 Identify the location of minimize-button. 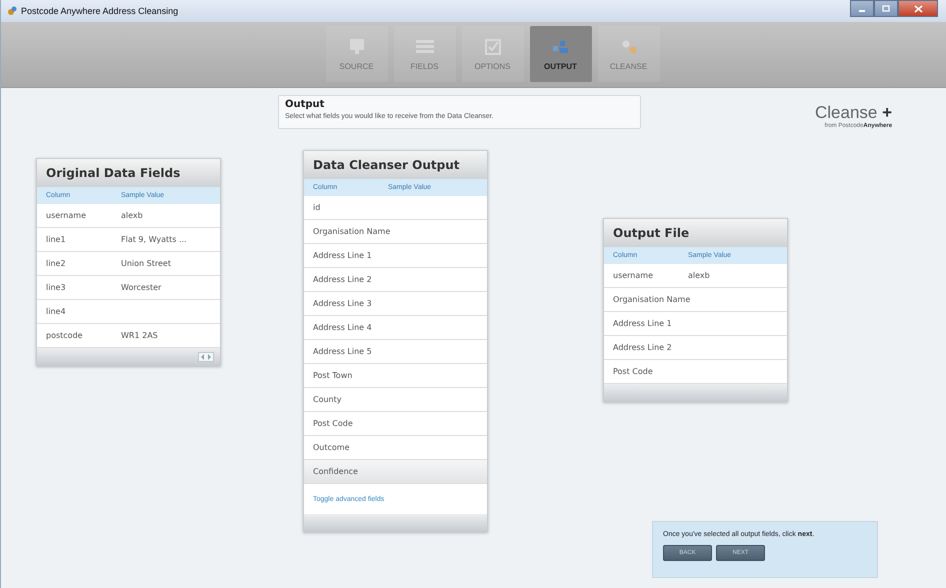
(862, 8).